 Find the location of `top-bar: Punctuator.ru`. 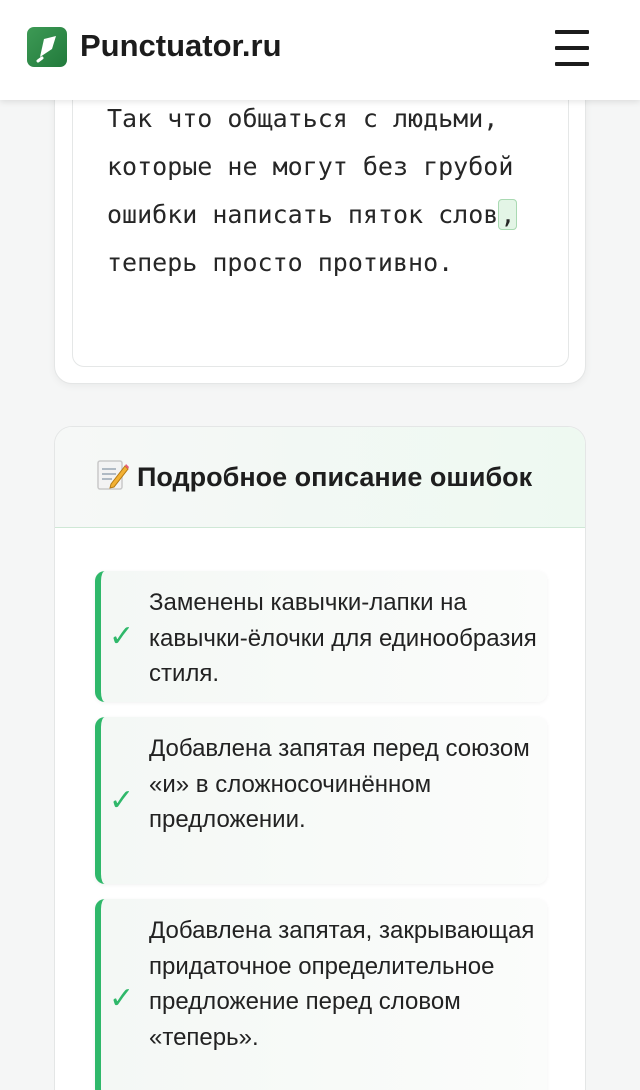

top-bar: Punctuator.ru is located at coordinates (320, 50).